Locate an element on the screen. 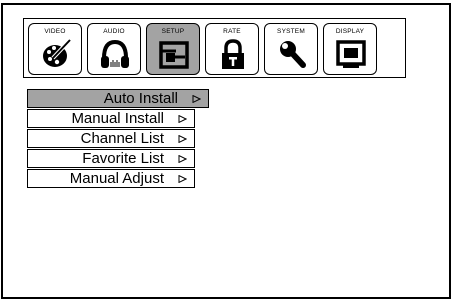 This screenshot has width=454, height=302. tab-display: DISPLAY is located at coordinates (350, 49).